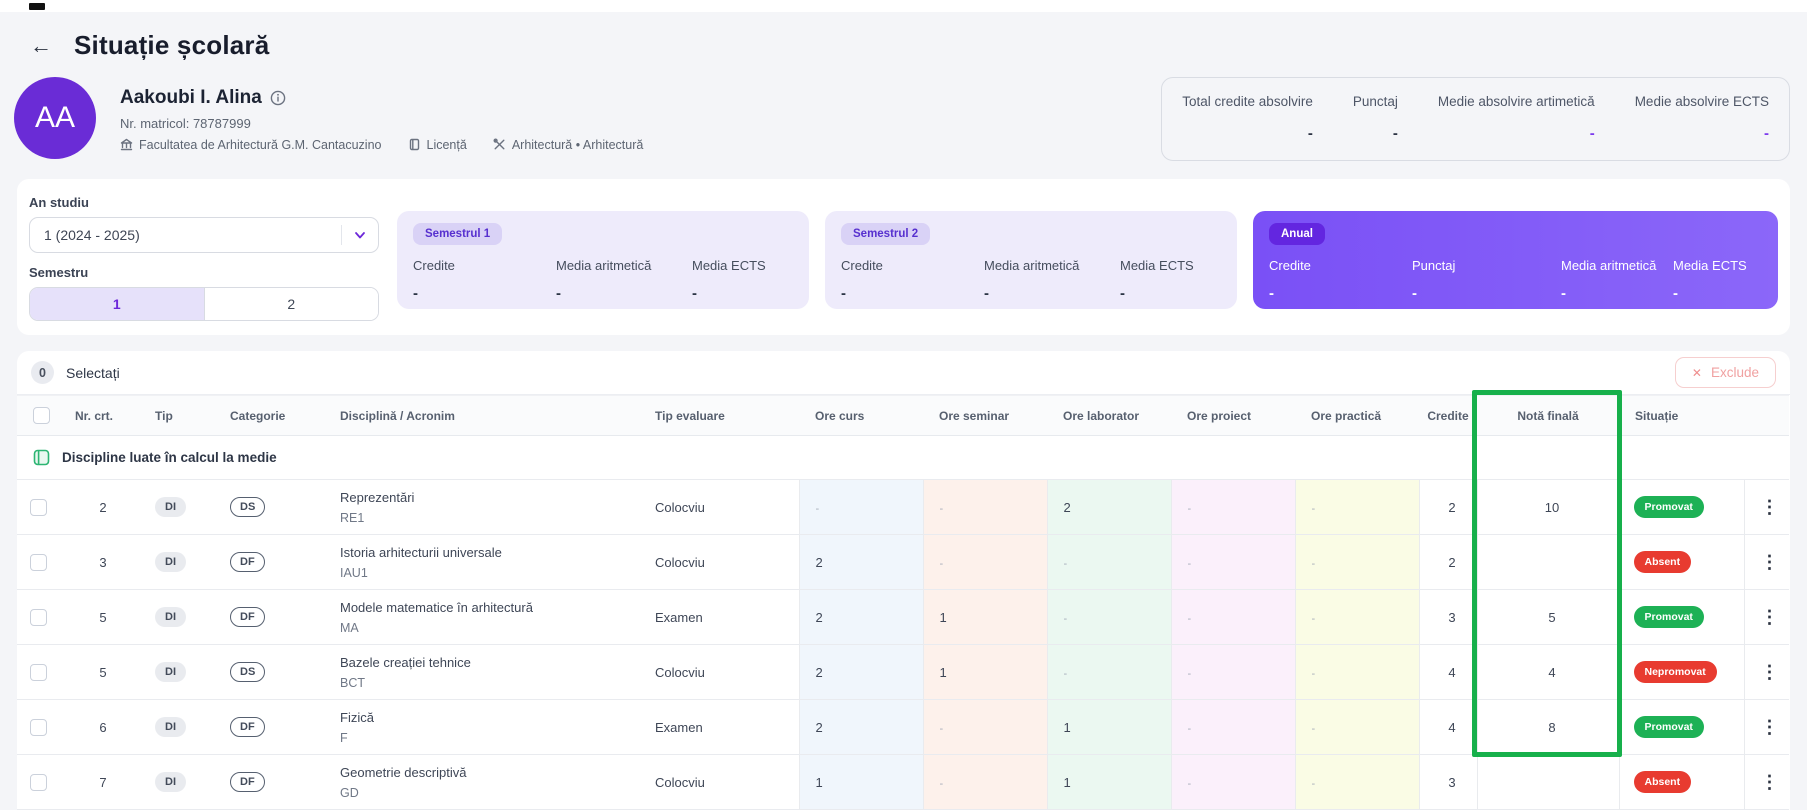 This screenshot has height=810, width=1807. Describe the element at coordinates (41, 45) in the screenshot. I see `back-button: ←` at that location.